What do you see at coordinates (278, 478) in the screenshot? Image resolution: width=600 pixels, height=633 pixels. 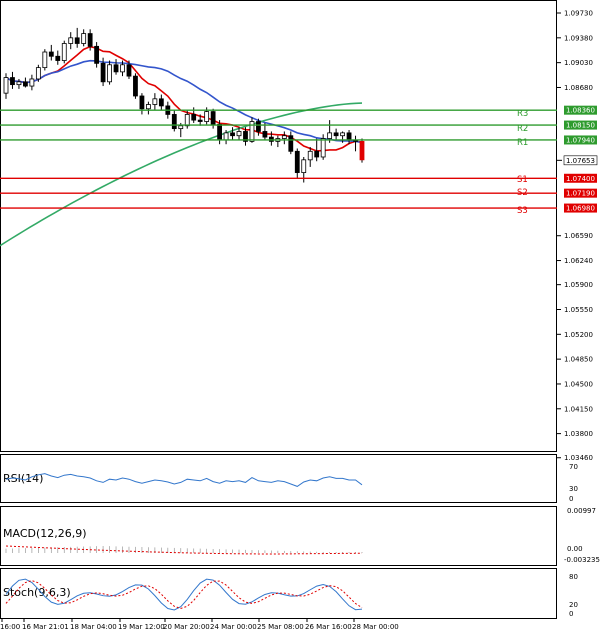 I see `rsi-panel-frame` at bounding box center [278, 478].